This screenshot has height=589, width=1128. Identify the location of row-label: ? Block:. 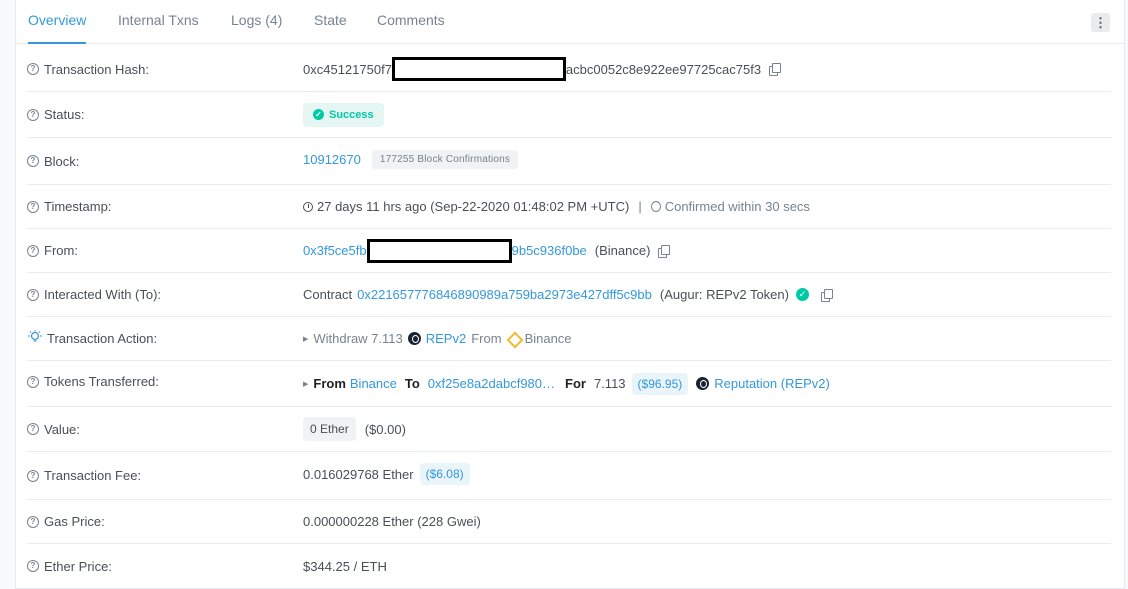
(53, 161).